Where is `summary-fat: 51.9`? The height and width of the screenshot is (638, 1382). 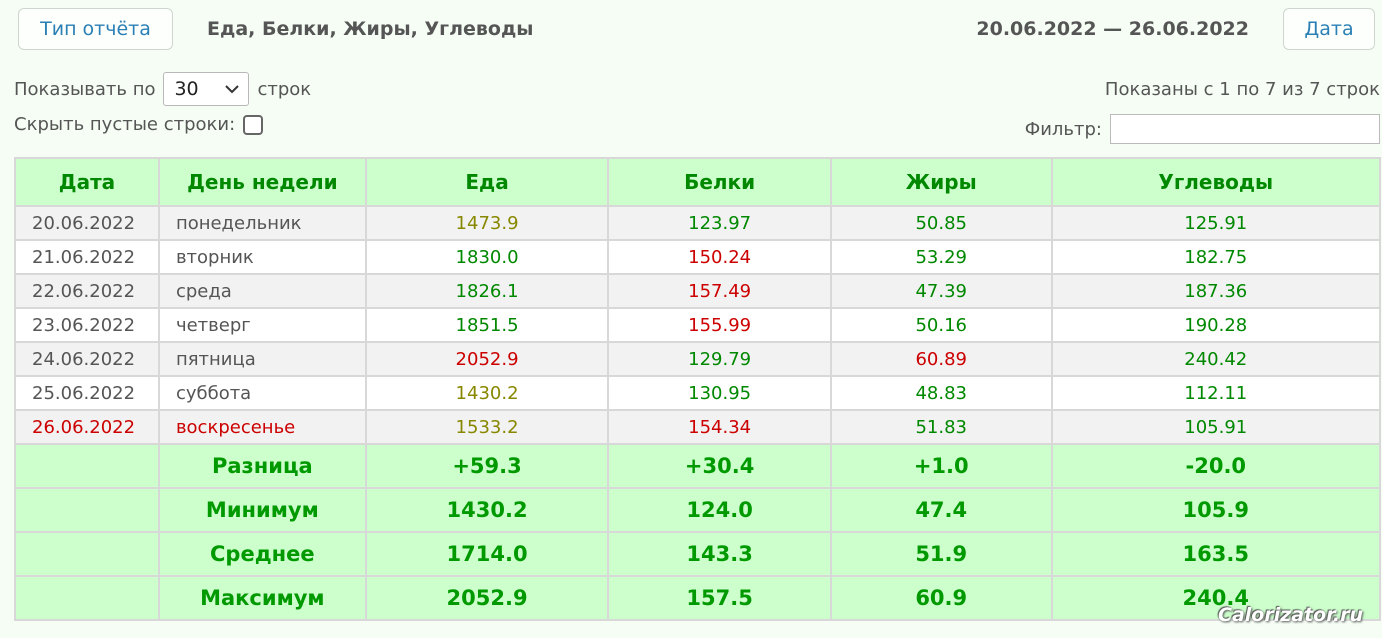 summary-fat: 51.9 is located at coordinates (941, 554).